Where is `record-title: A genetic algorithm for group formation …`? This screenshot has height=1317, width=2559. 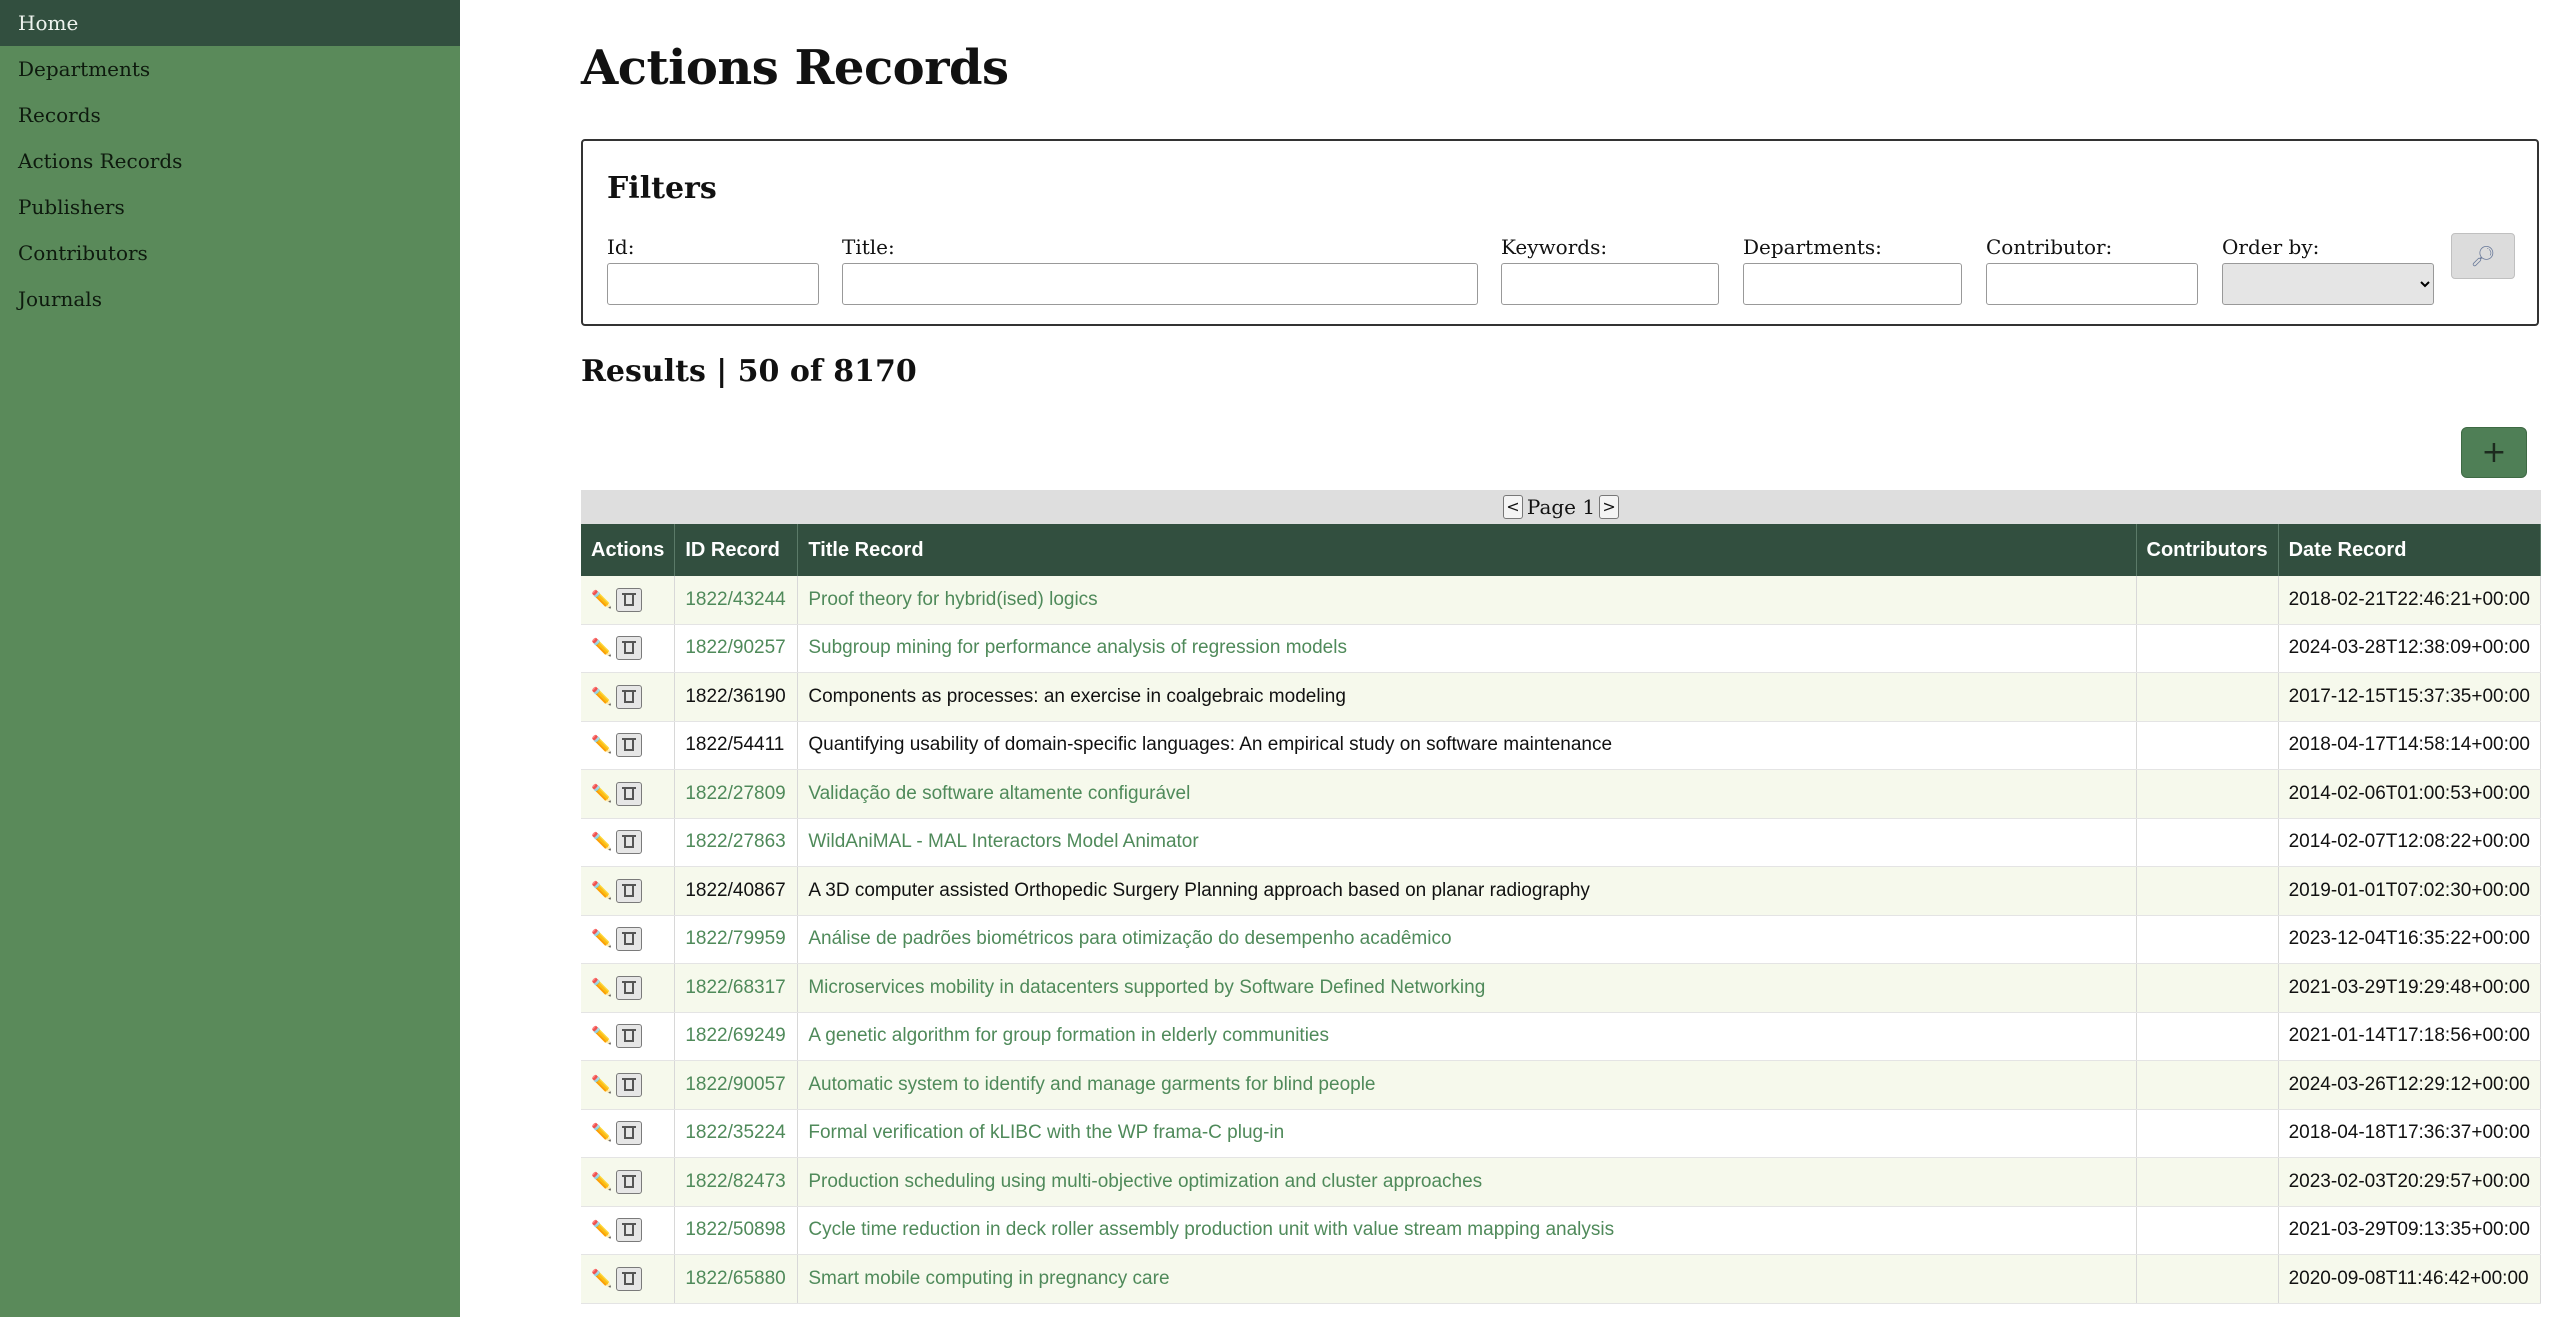 record-title: A genetic algorithm for group formation … is located at coordinates (1467, 1036).